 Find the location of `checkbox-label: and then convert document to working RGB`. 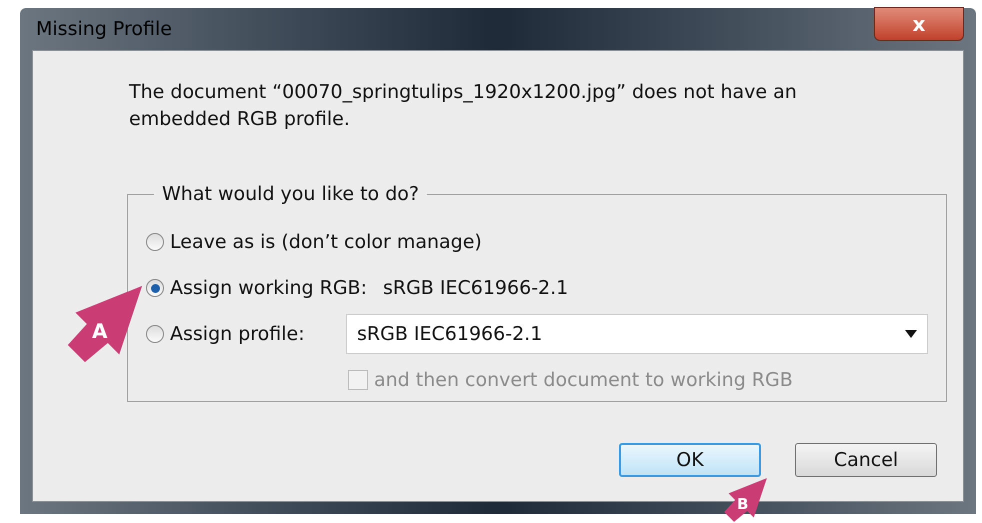

checkbox-label: and then convert document to working RGB is located at coordinates (583, 380).